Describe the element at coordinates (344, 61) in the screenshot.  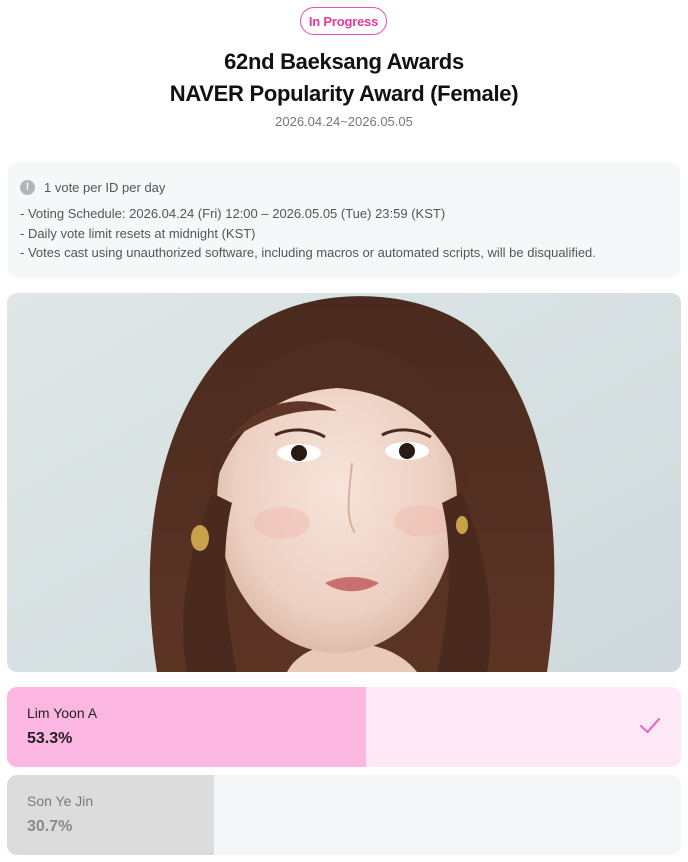
I see `title-line-award: 62nd Baeksang Awards` at that location.